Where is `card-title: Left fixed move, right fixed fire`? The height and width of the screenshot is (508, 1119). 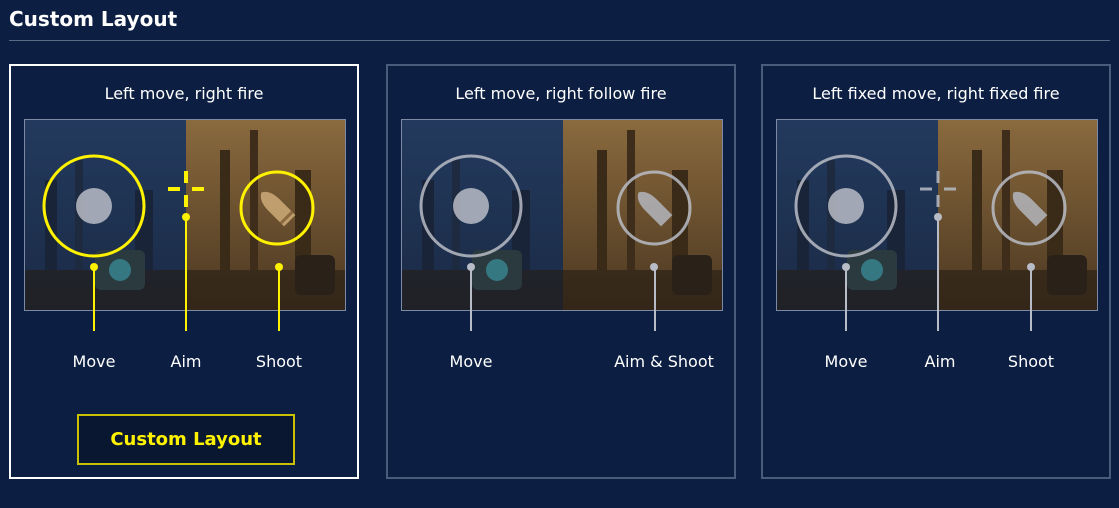 card-title: Left fixed move, right fixed fire is located at coordinates (936, 93).